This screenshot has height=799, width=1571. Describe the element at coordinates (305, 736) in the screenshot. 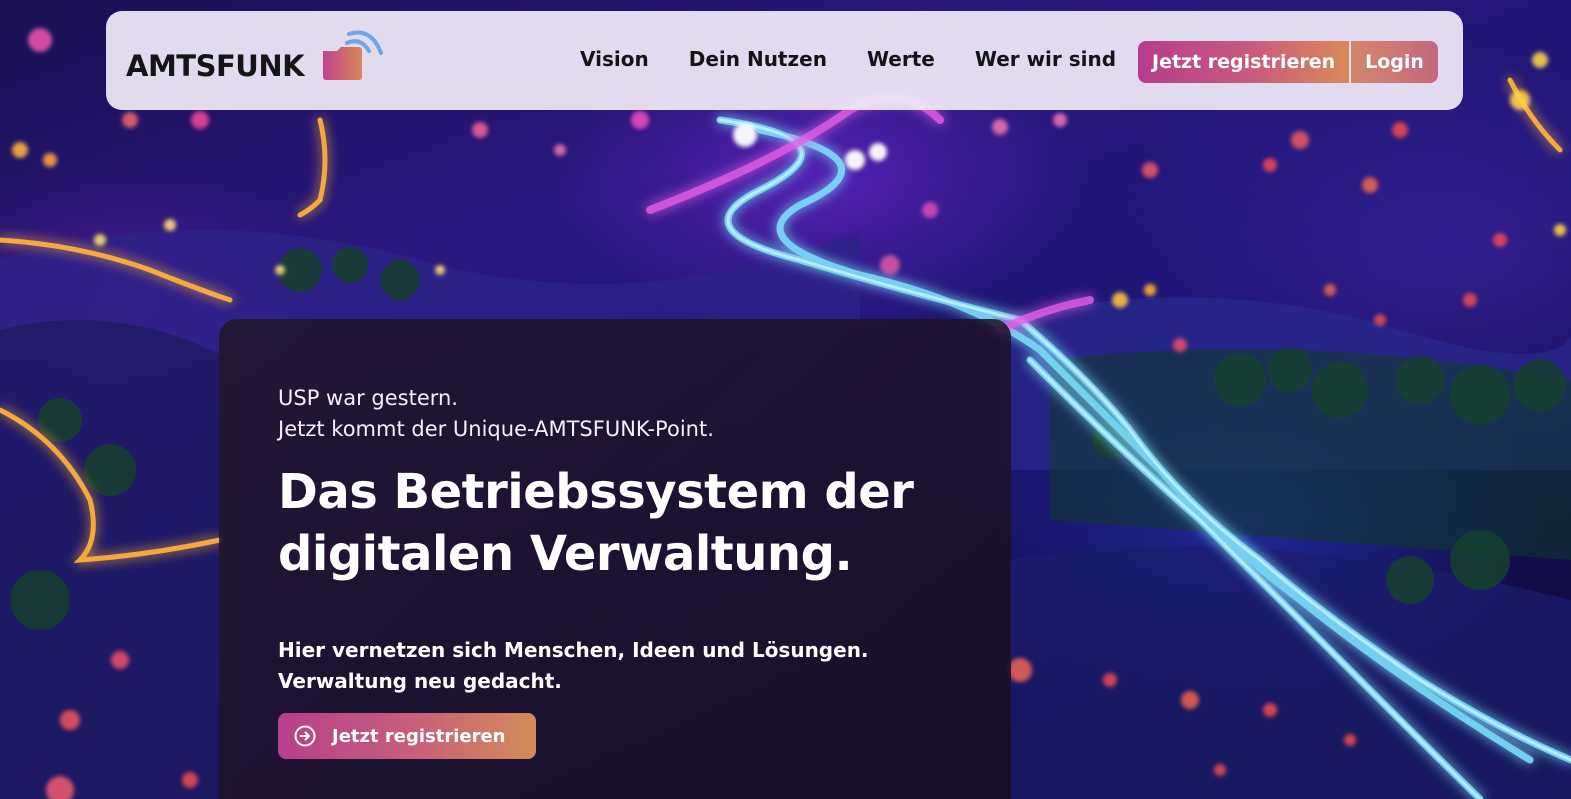

I see `arrow-circle-right-icon` at that location.